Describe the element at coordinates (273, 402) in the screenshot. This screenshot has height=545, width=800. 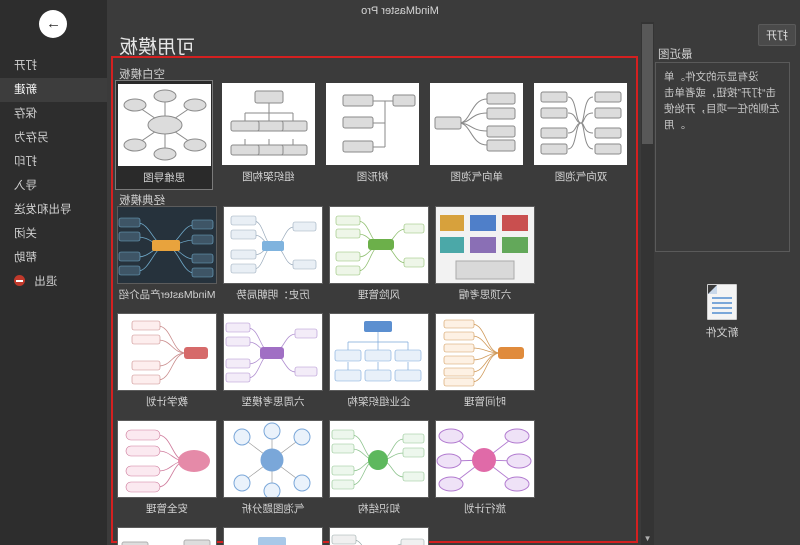
I see `template-label: 六周思考模型` at that location.